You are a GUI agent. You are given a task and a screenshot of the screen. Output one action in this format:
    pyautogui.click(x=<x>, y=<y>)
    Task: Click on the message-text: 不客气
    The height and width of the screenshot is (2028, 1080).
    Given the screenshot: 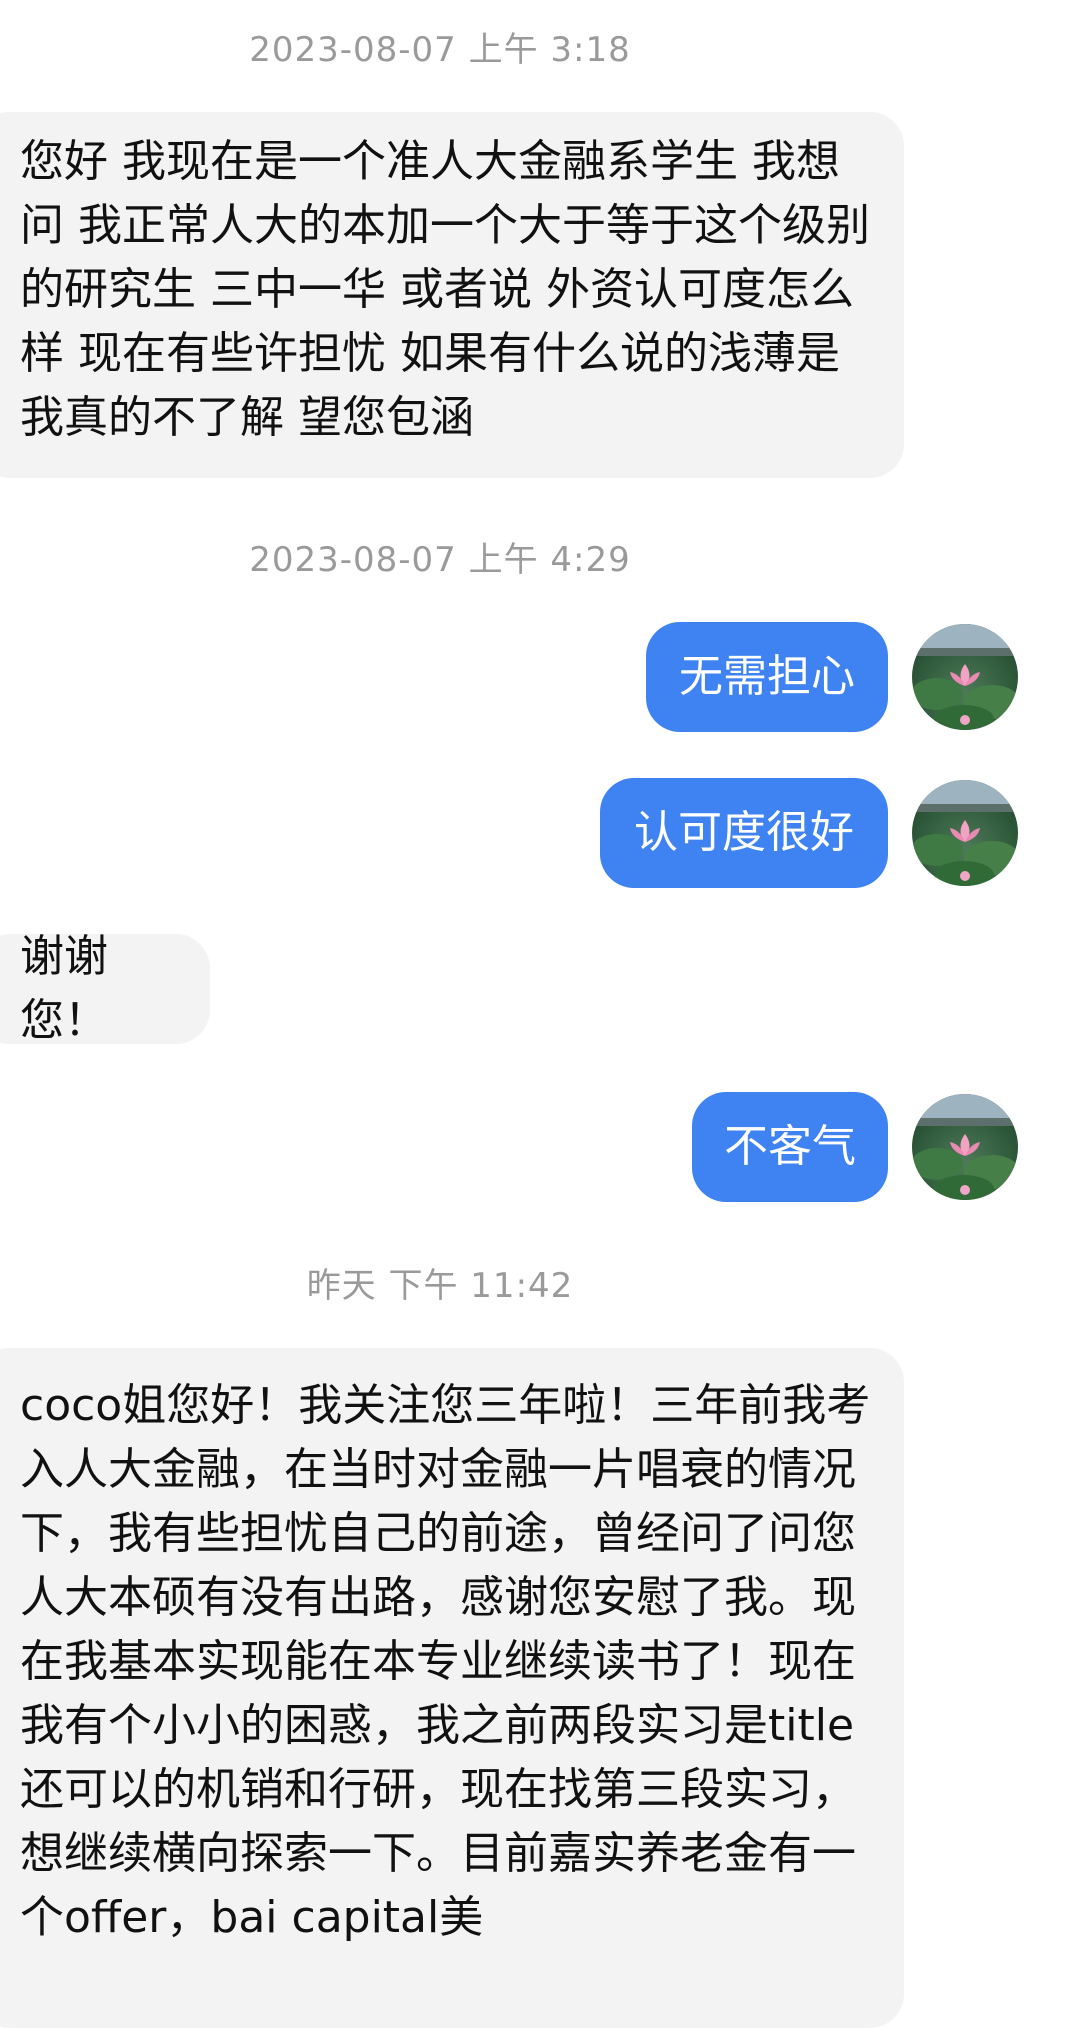 What is the action you would take?
    pyautogui.click(x=790, y=1146)
    